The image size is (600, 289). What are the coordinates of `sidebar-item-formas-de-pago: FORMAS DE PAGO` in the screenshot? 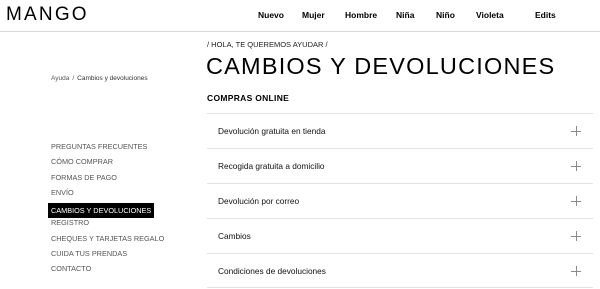 It's located at (118, 177).